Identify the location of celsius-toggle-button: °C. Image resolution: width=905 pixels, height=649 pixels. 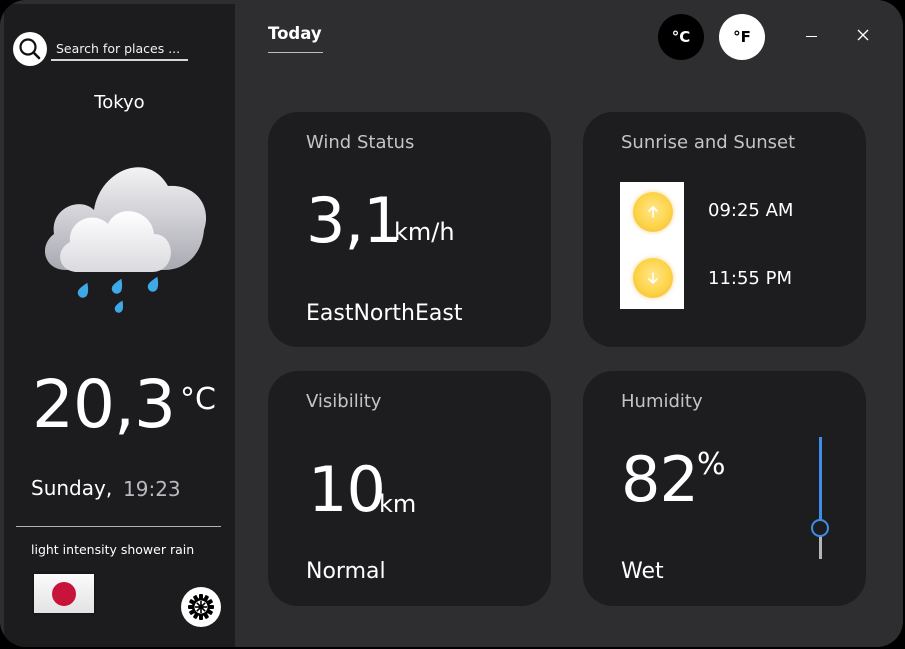
(681, 37).